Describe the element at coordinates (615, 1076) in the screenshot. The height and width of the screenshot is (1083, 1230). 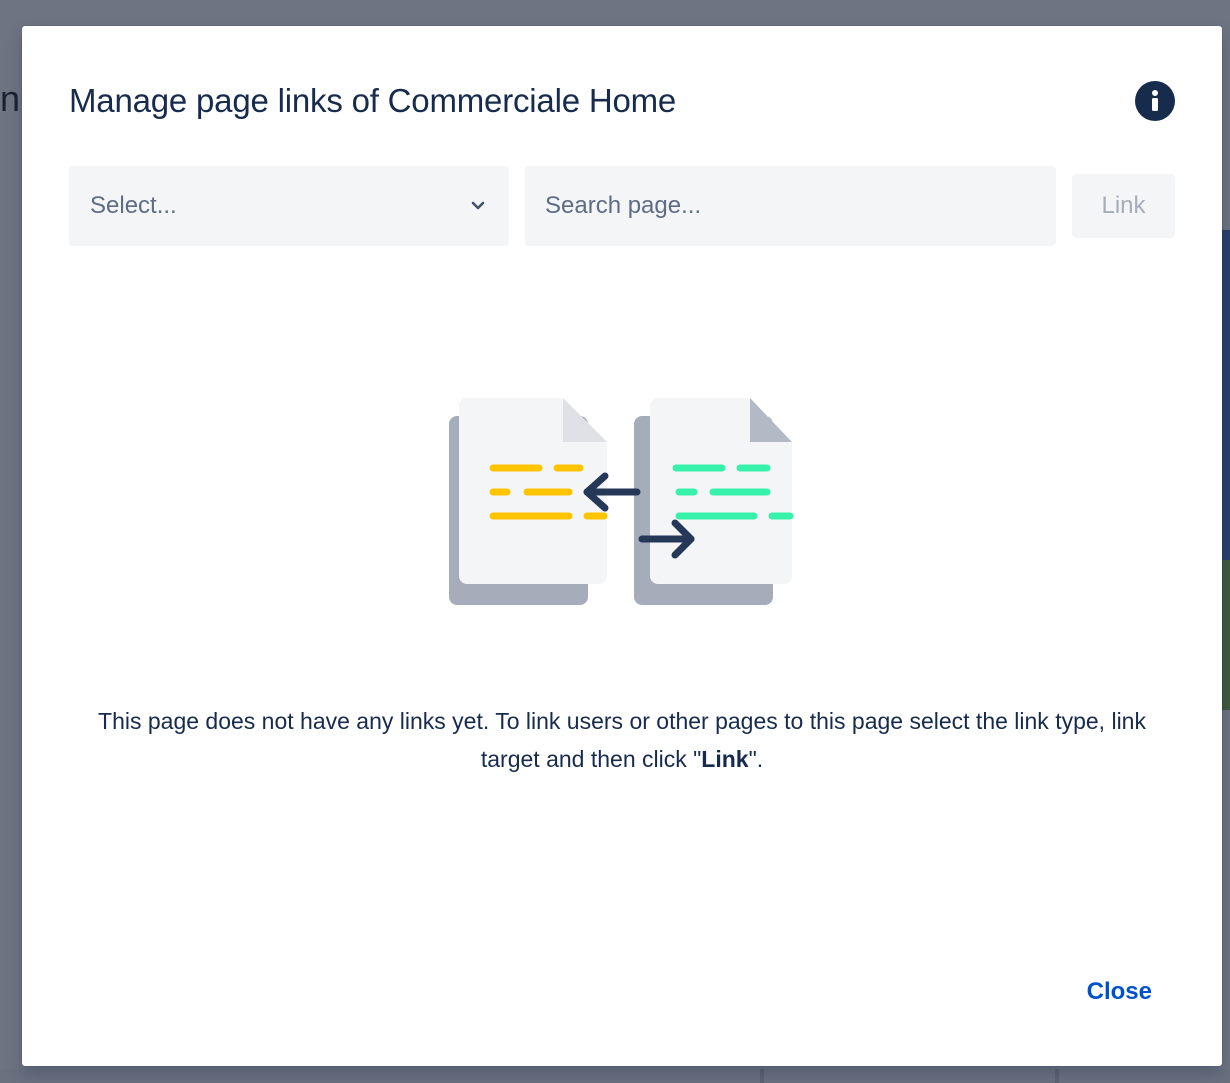
I see `background-footer` at that location.